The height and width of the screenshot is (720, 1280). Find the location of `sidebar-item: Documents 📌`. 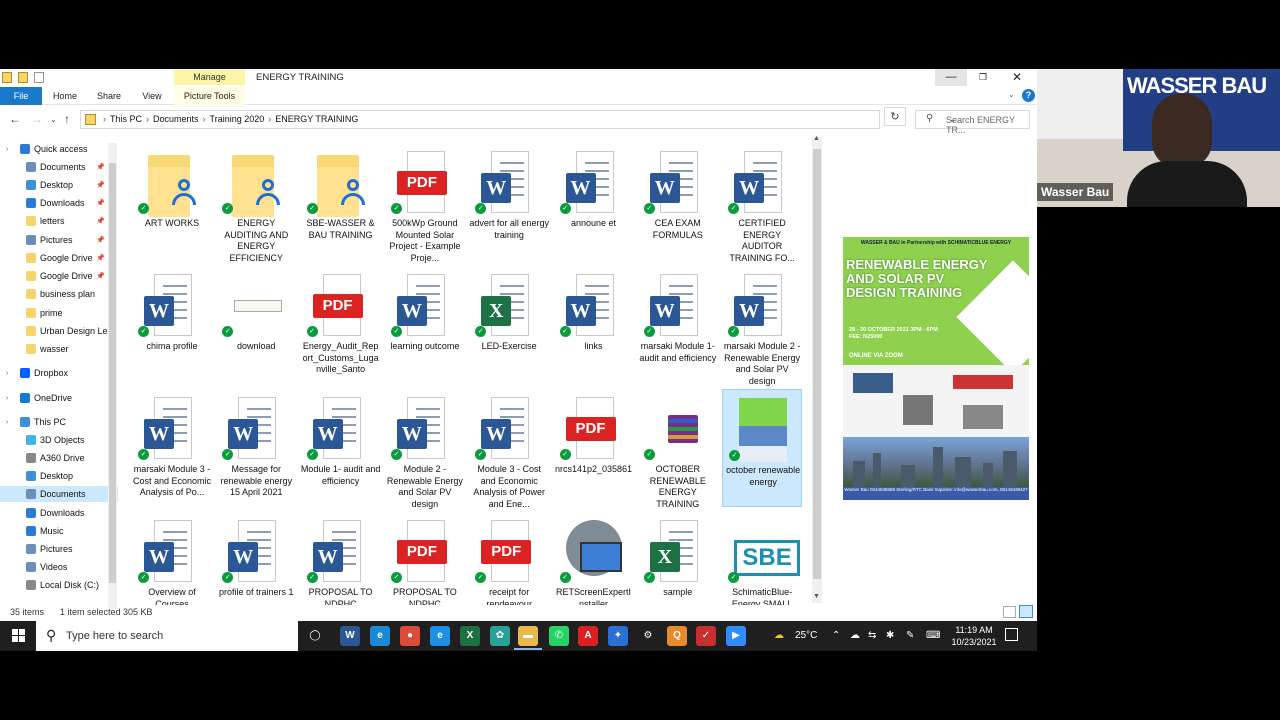

sidebar-item: Documents 📌 is located at coordinates (59, 167).